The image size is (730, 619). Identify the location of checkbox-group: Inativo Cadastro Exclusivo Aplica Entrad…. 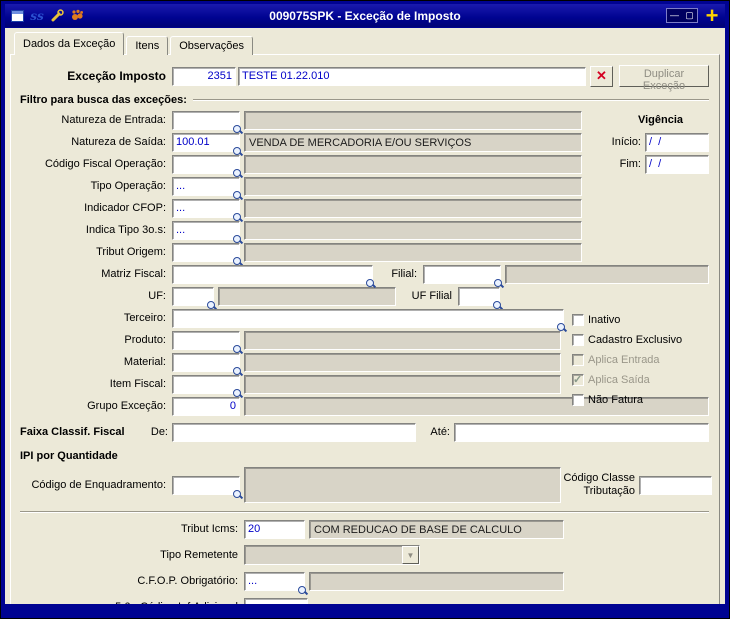
(647, 360).